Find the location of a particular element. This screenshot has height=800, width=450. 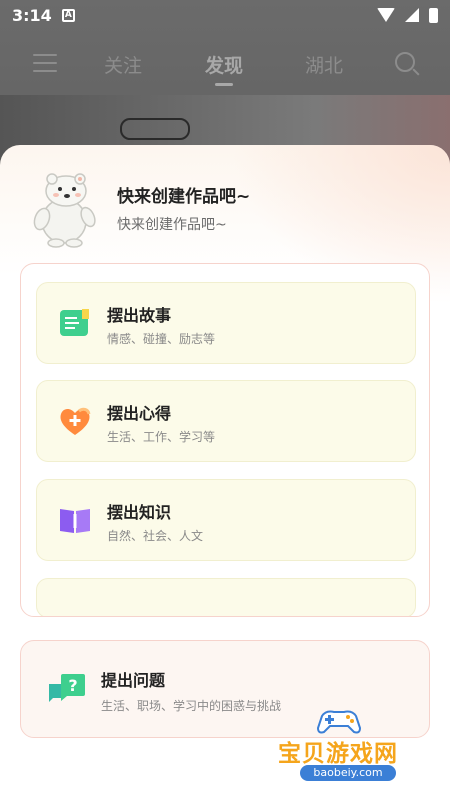

search-icon is located at coordinates (405, 62).